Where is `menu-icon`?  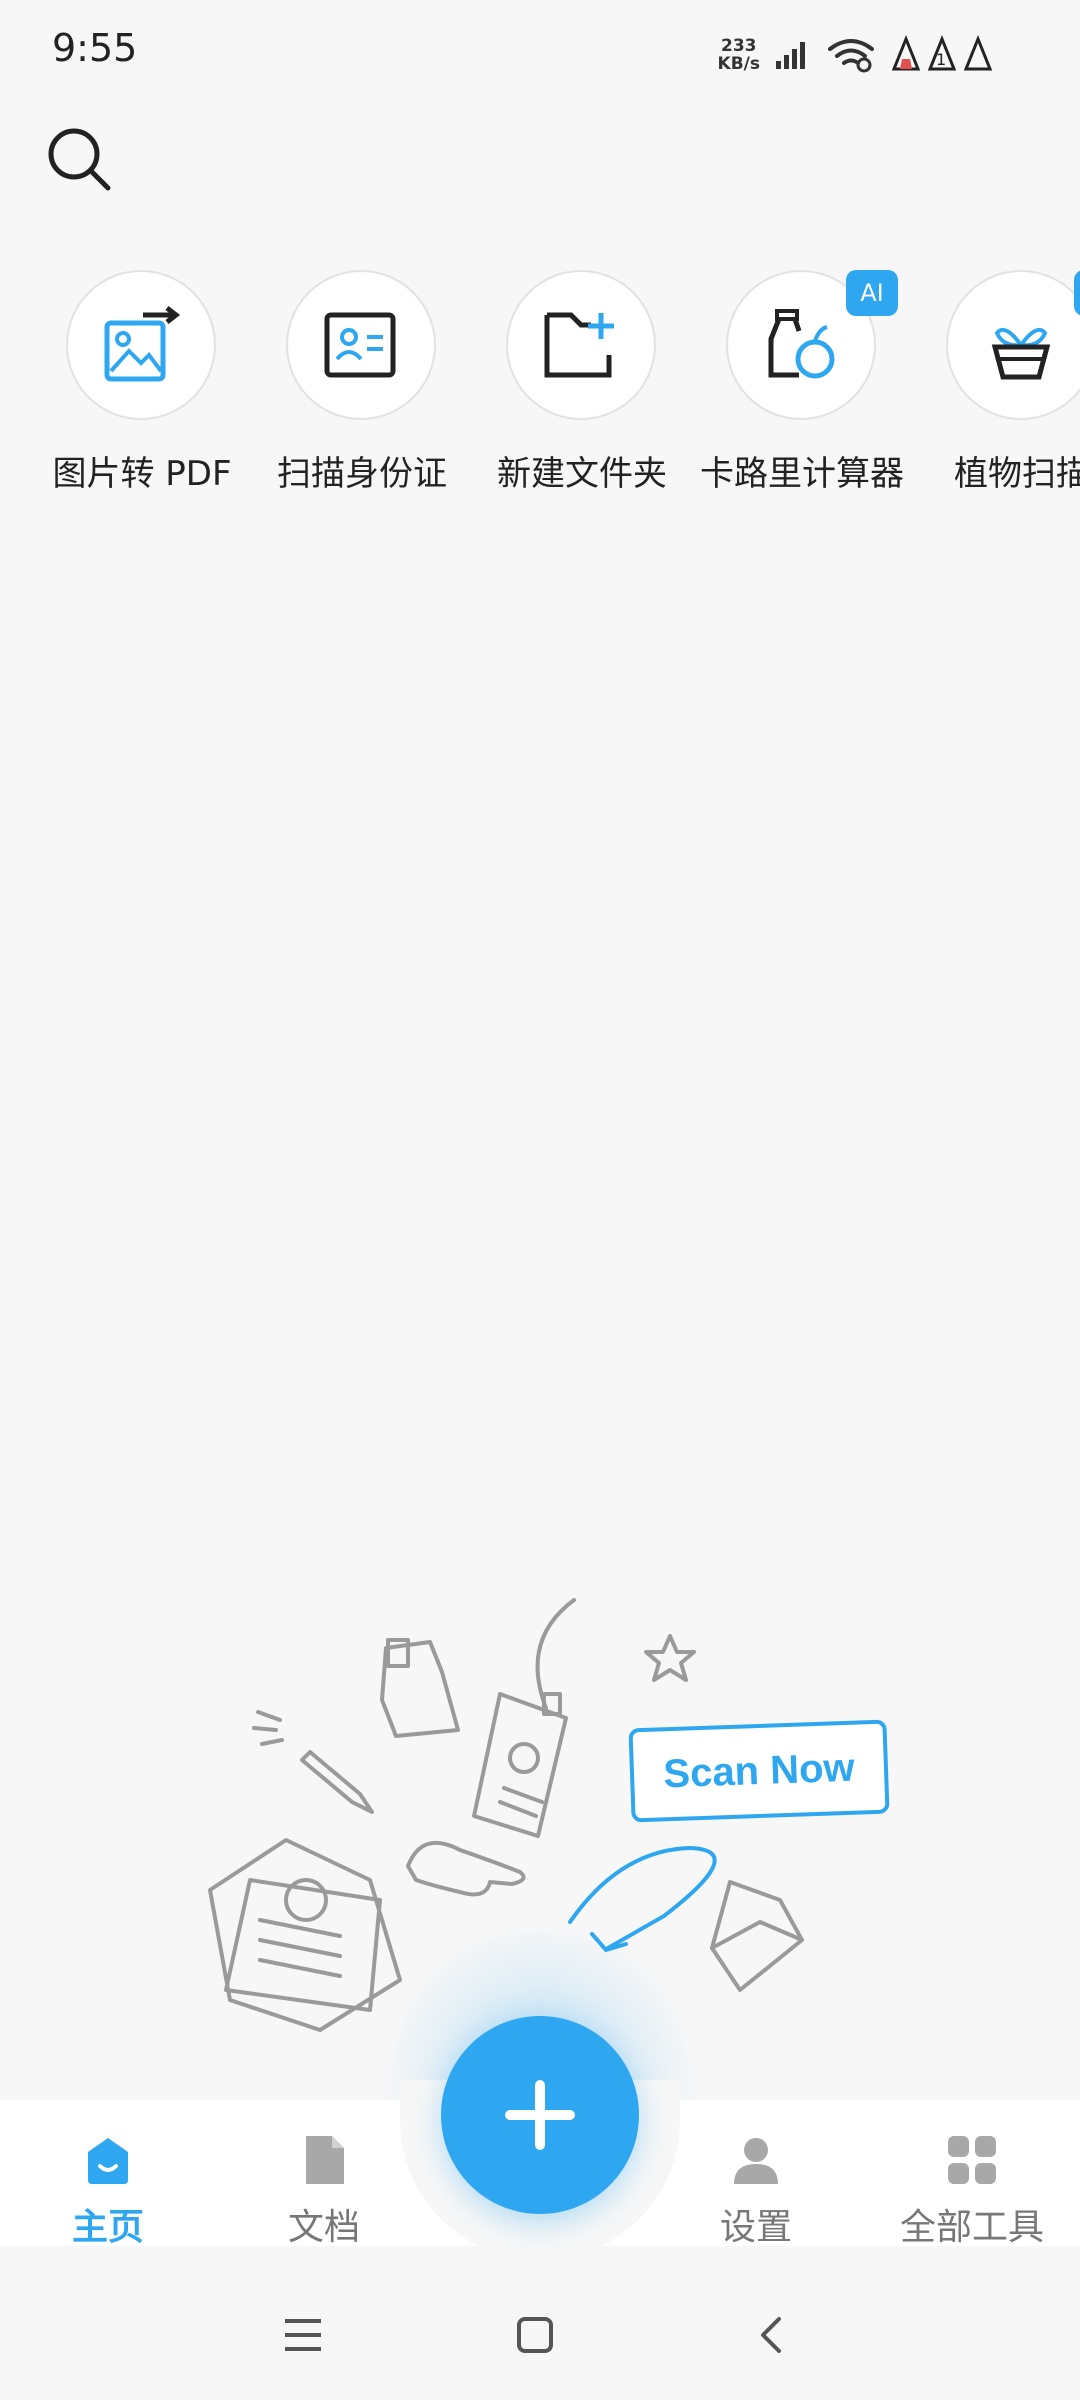
menu-icon is located at coordinates (303, 2335).